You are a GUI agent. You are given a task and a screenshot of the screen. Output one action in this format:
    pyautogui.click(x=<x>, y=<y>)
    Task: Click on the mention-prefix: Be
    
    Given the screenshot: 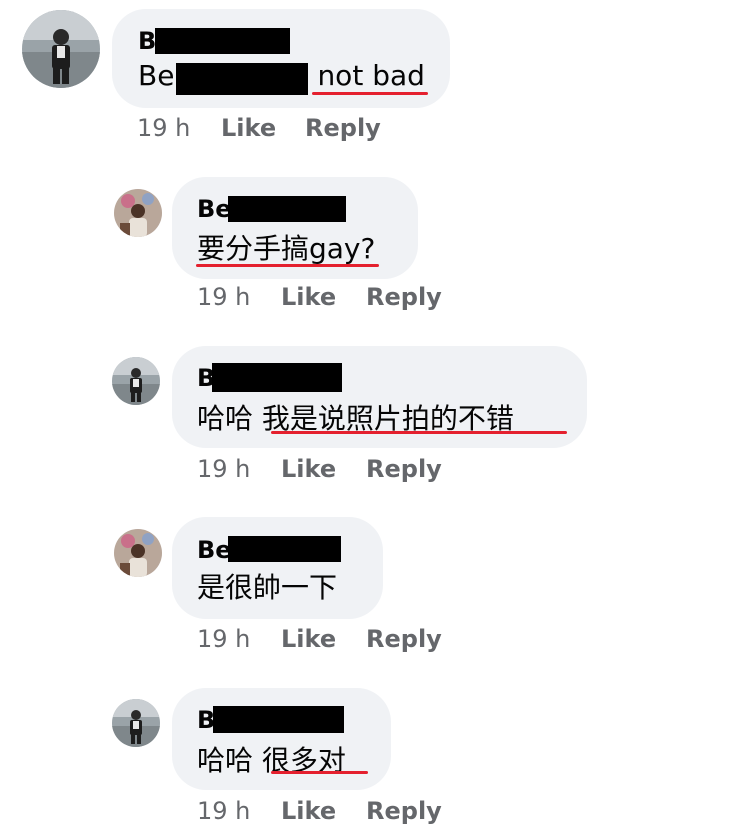 What is the action you would take?
    pyautogui.click(x=156, y=75)
    